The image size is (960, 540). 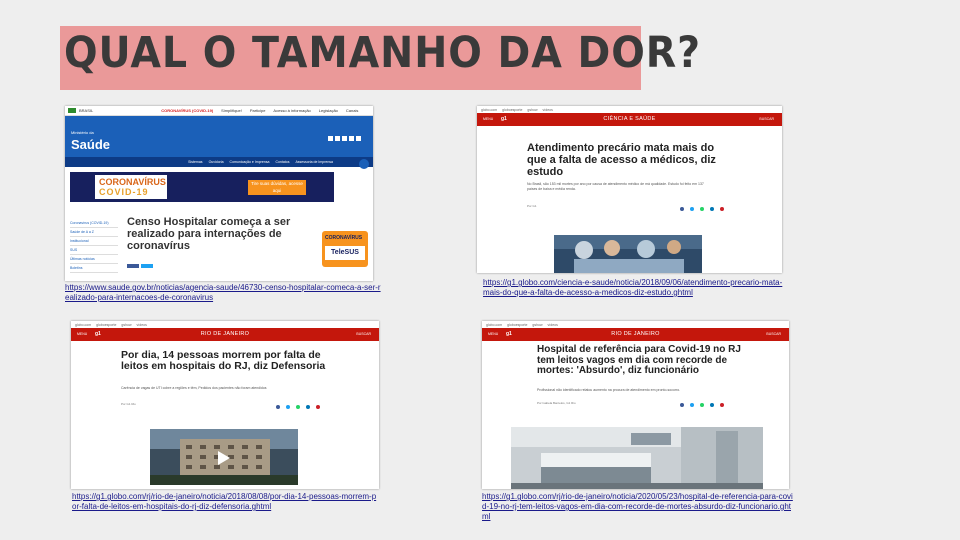 What do you see at coordinates (556, 403) in the screenshot?
I see `article-byline: Por Isabela Barcelos, G1 Rio` at bounding box center [556, 403].